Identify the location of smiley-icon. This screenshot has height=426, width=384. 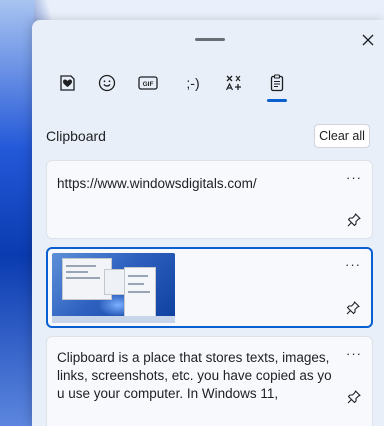
(107, 83).